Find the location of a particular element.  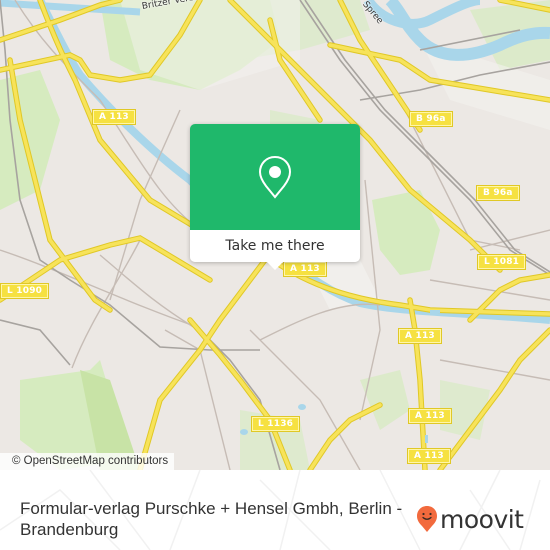

road-label-l1136: L 1136 is located at coordinates (276, 424).